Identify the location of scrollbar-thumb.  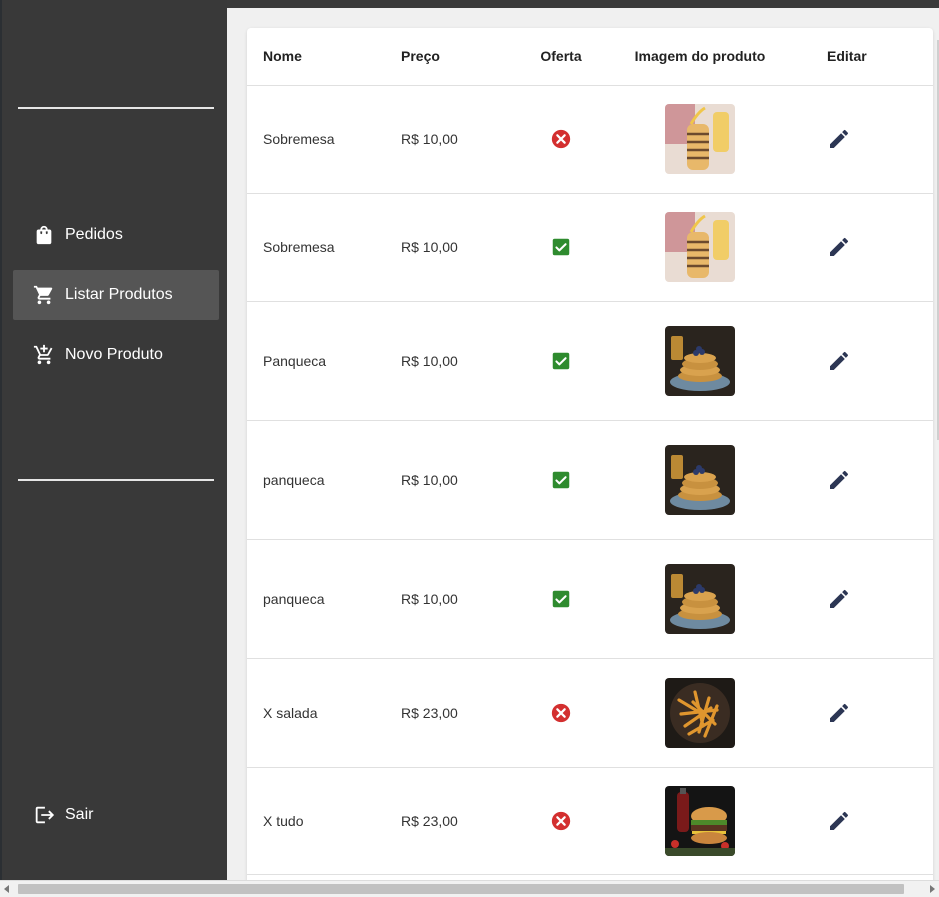
(461, 889).